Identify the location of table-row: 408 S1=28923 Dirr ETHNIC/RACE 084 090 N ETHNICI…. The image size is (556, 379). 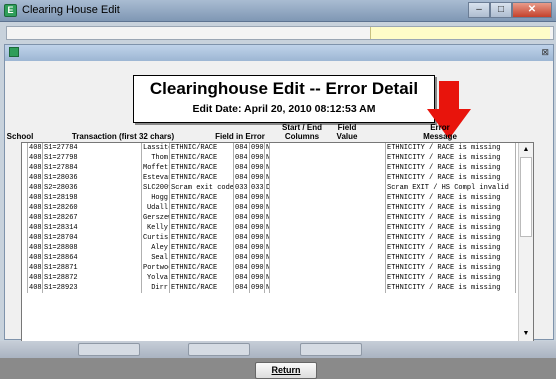
(277, 288).